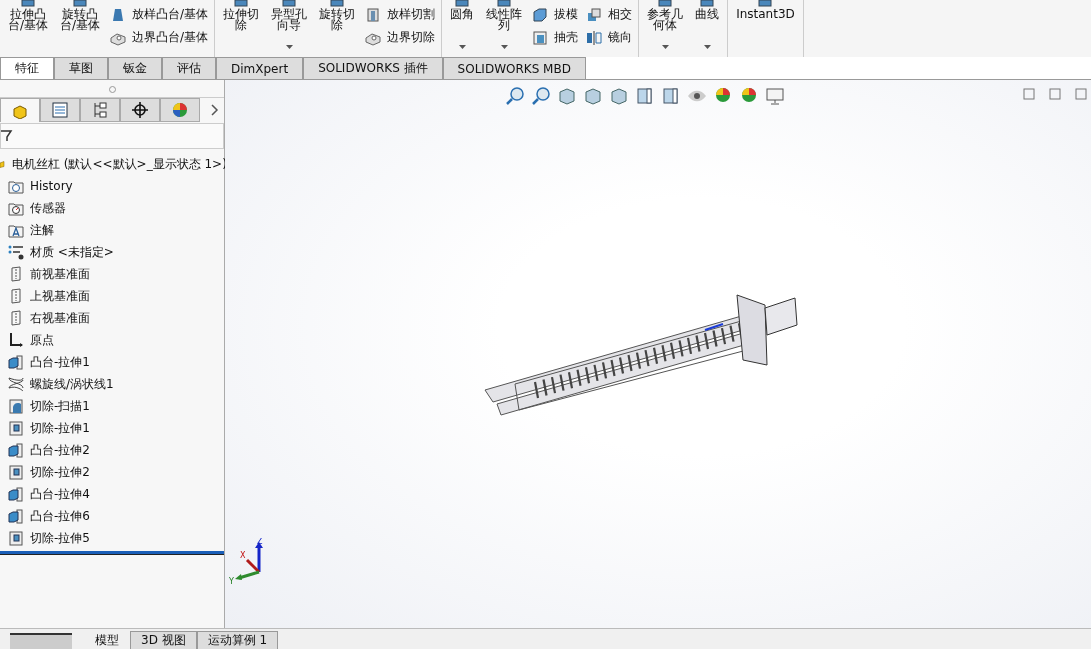 The width and height of the screenshot is (1091, 649). I want to click on rollback-bar, so click(112, 553).